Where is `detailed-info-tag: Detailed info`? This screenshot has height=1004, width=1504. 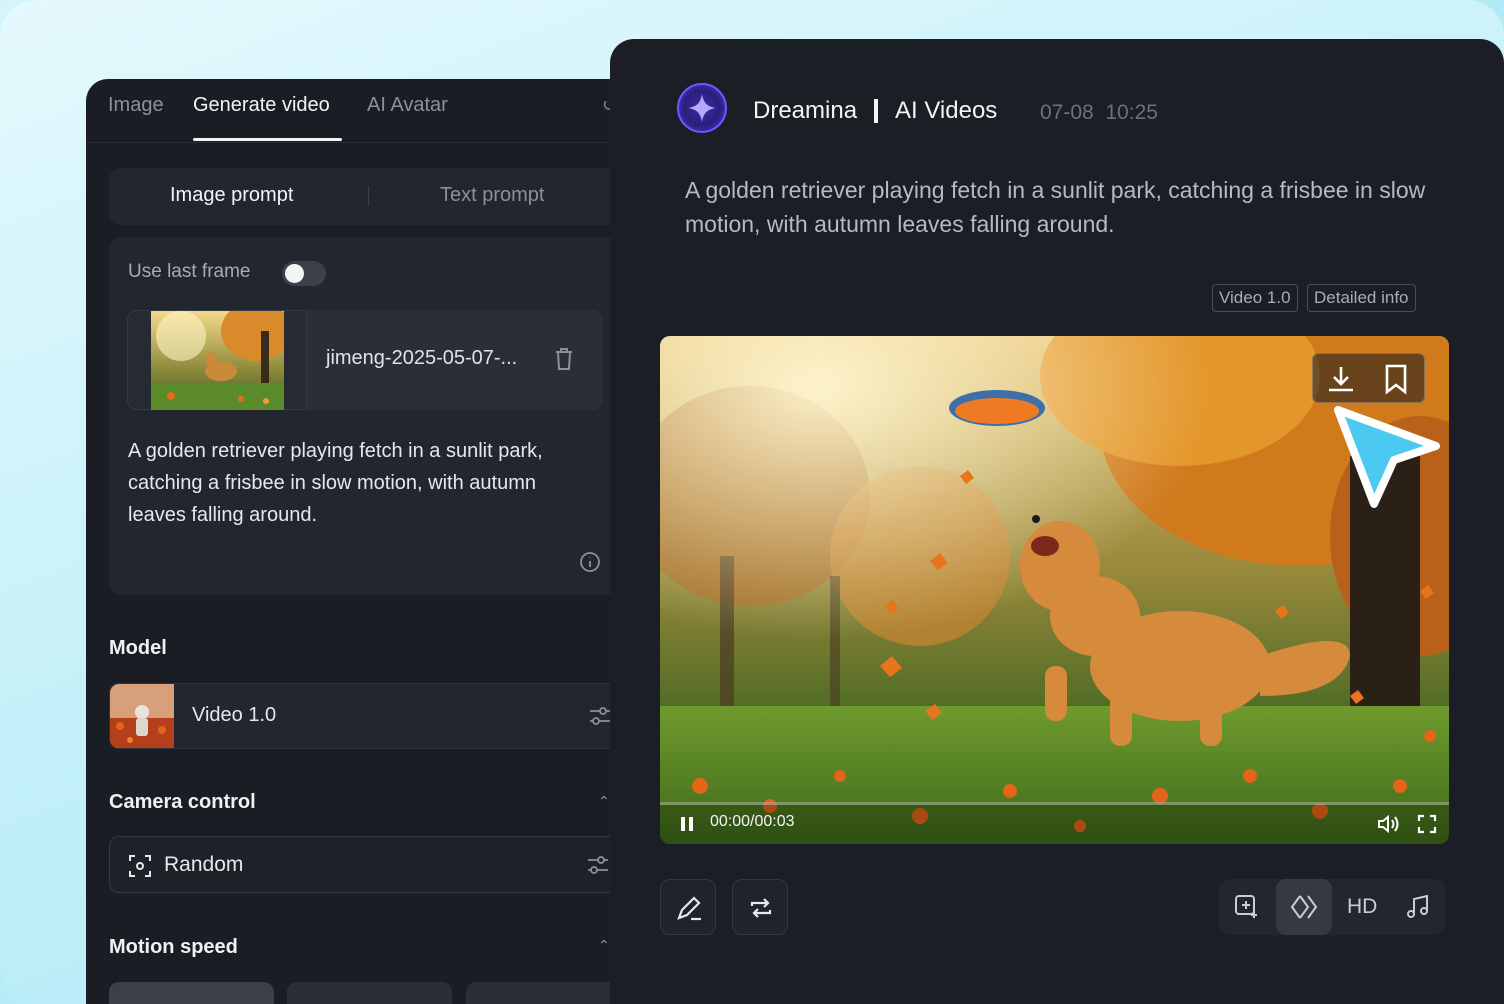 detailed-info-tag: Detailed info is located at coordinates (1361, 298).